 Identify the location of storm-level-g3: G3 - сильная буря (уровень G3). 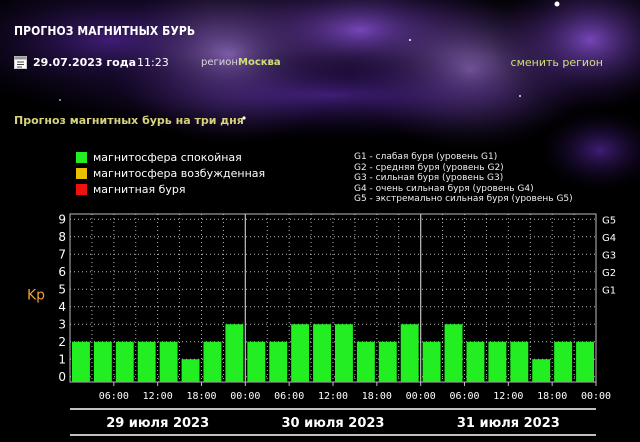
(429, 178).